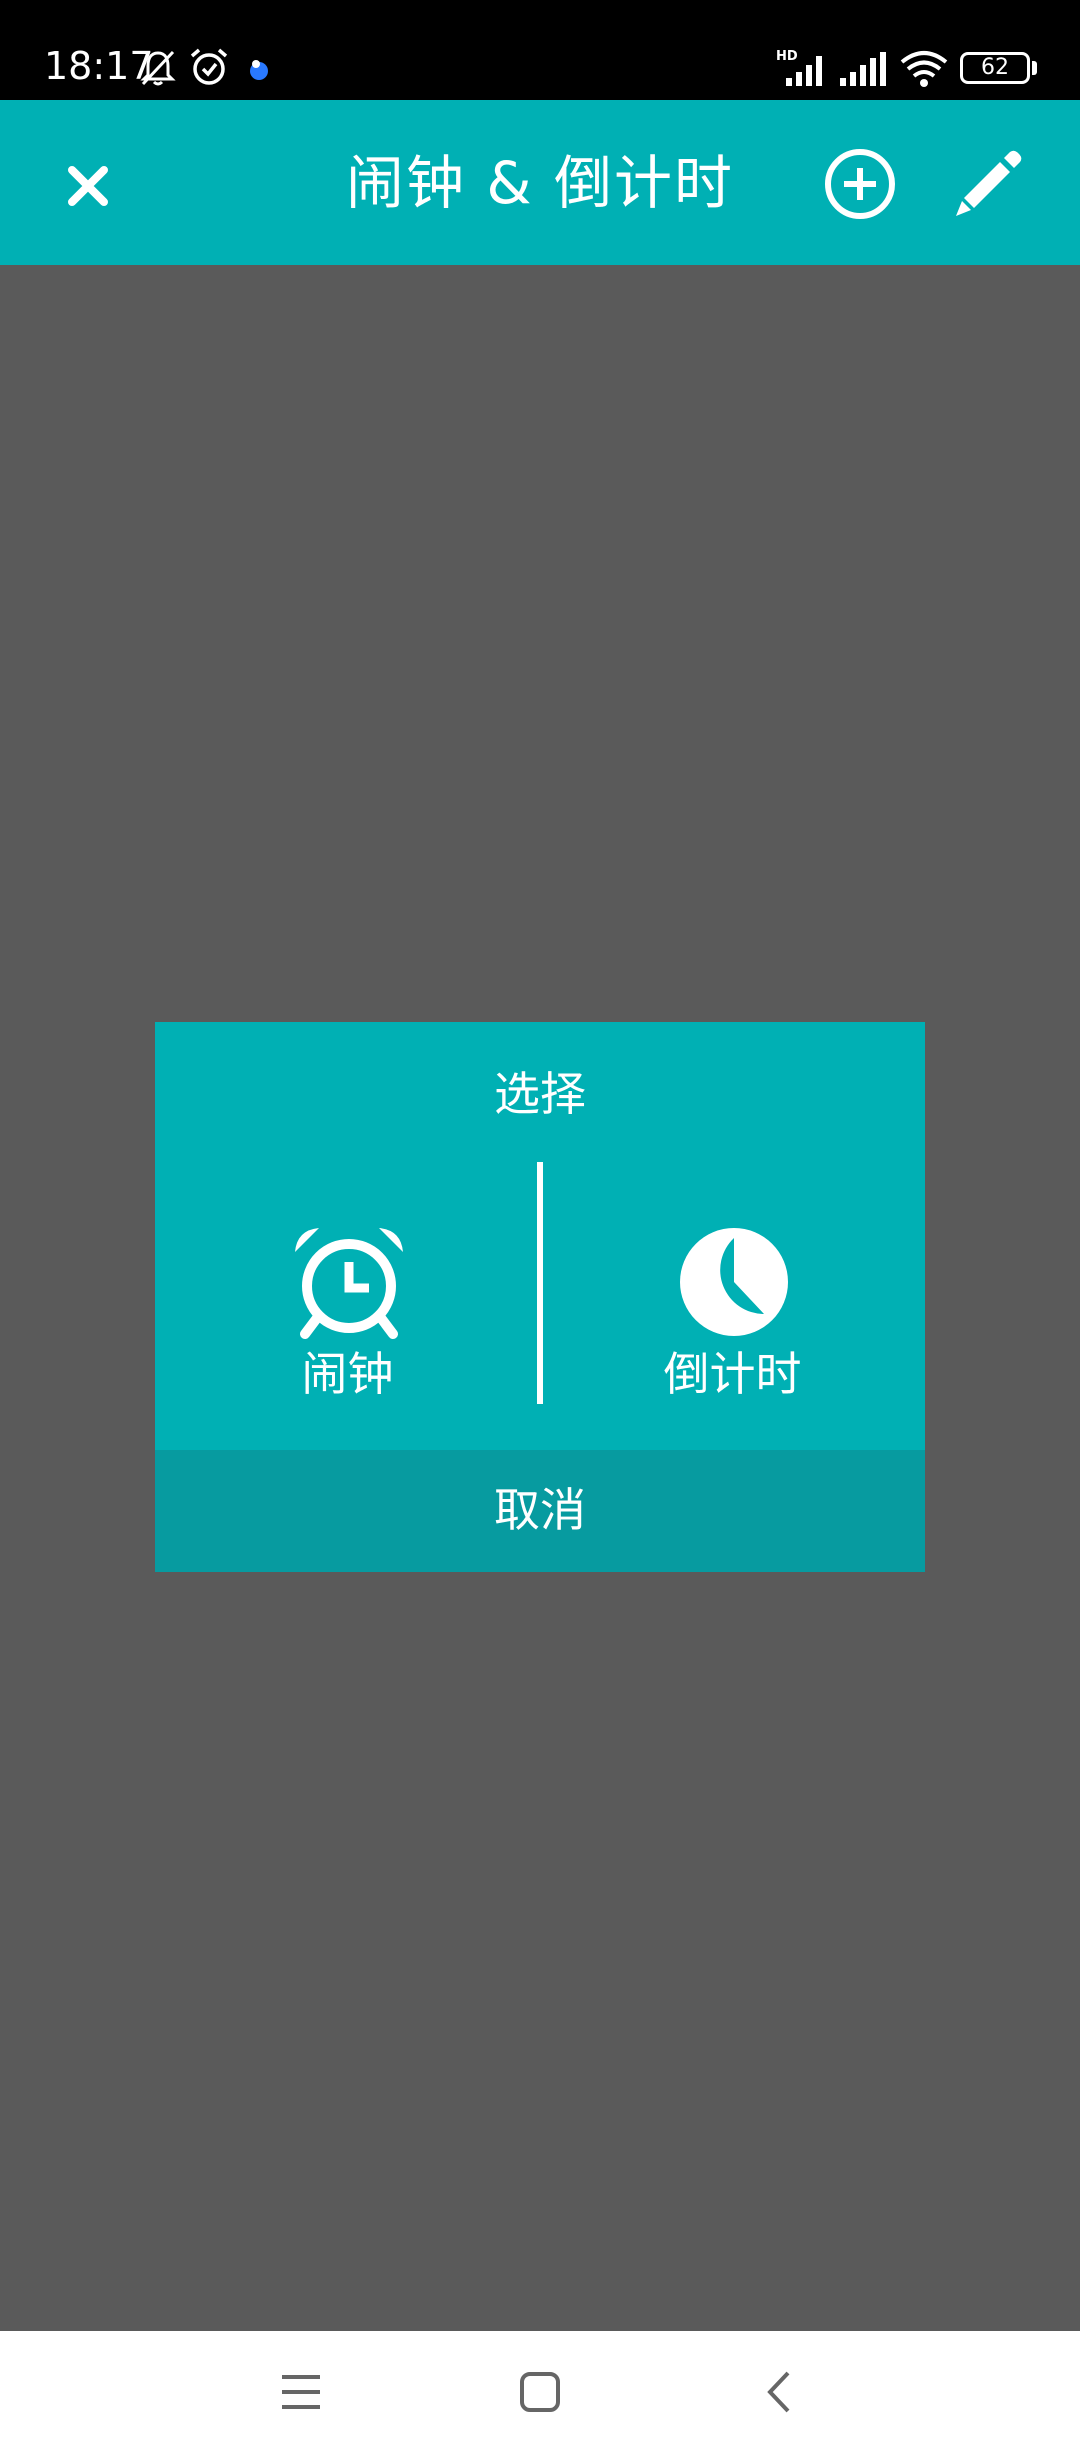 Image resolution: width=1080 pixels, height=2460 pixels. I want to click on navigation-bar, so click(540, 2395).